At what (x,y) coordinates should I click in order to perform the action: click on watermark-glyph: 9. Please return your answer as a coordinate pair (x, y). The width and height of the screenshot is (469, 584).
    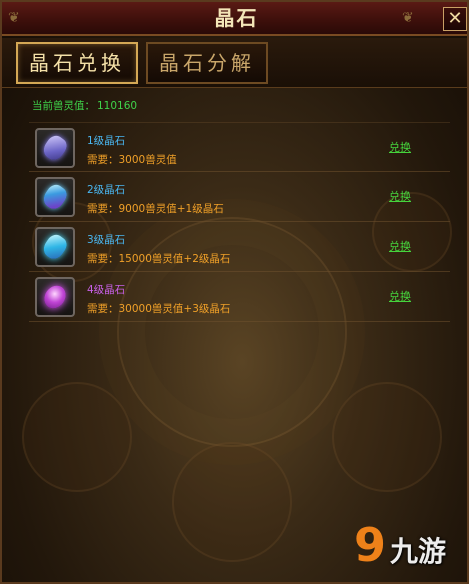
    Looking at the image, I should click on (370, 545).